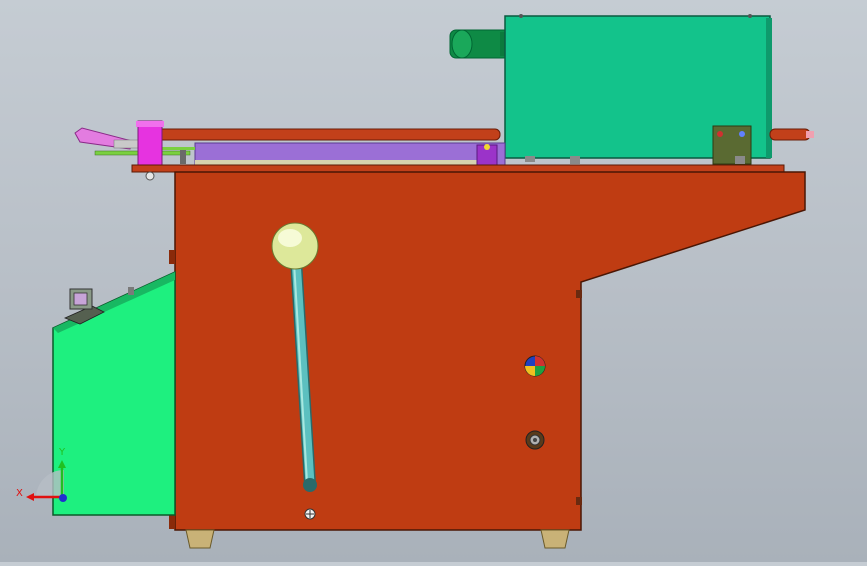 The height and width of the screenshot is (566, 867). I want to click on clamp-assembly, so click(119, 145).